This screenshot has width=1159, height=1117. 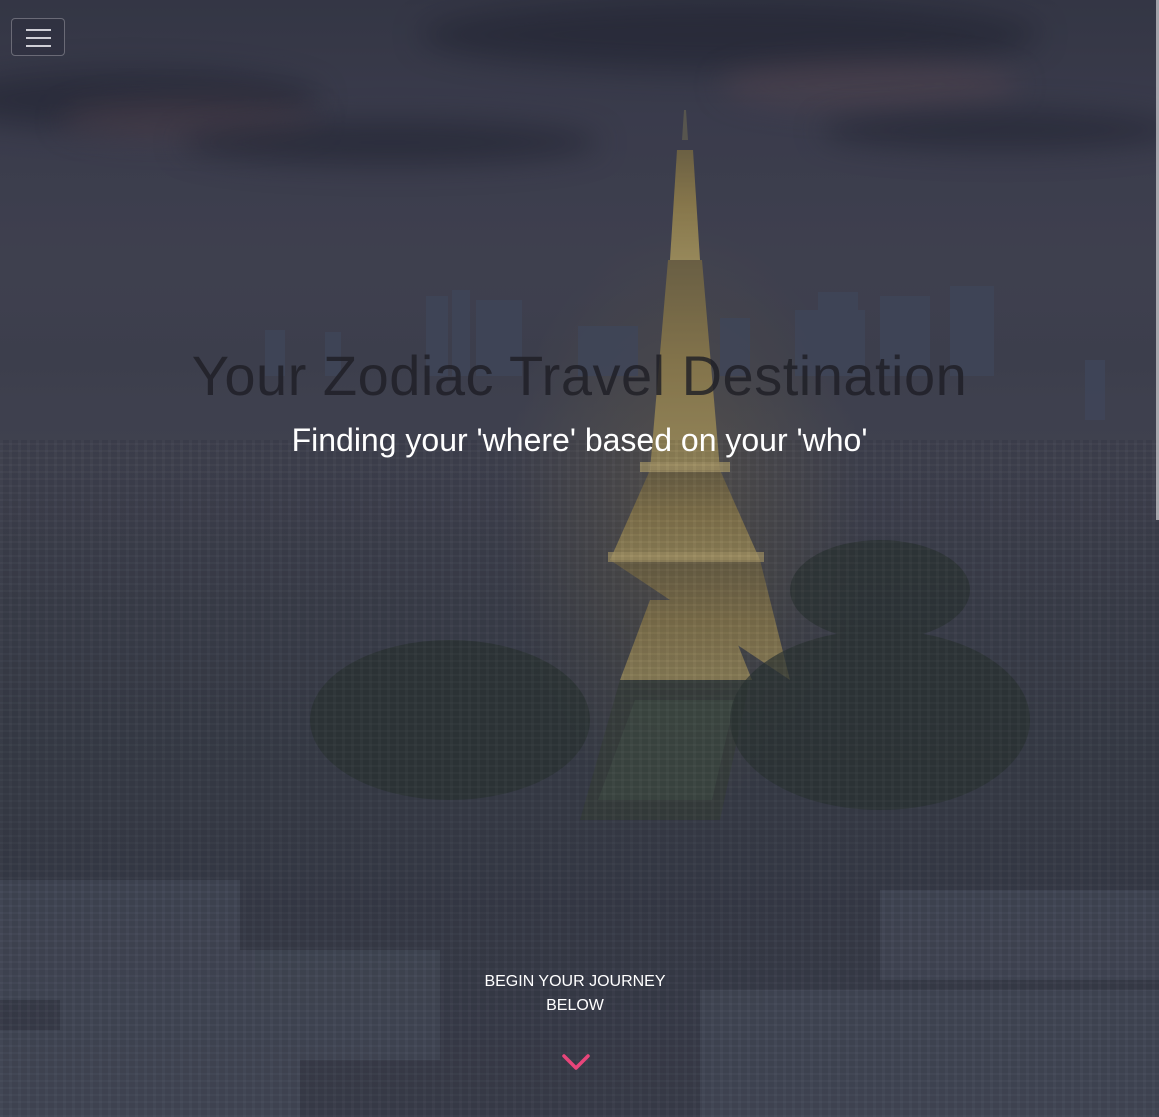 I want to click on page-title: Your Zodiac Travel Destination, so click(x=579, y=375).